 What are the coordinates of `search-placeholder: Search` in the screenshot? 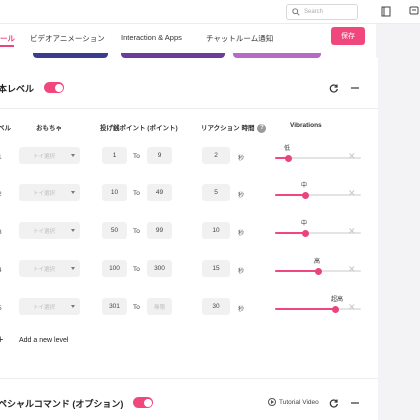 It's located at (314, 12).